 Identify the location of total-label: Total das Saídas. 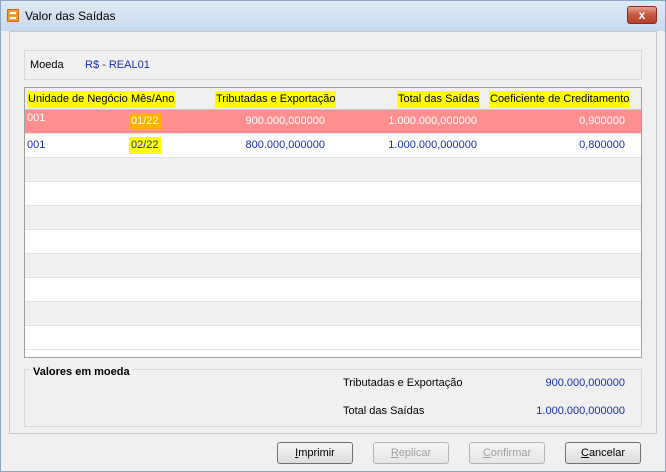
(384, 411).